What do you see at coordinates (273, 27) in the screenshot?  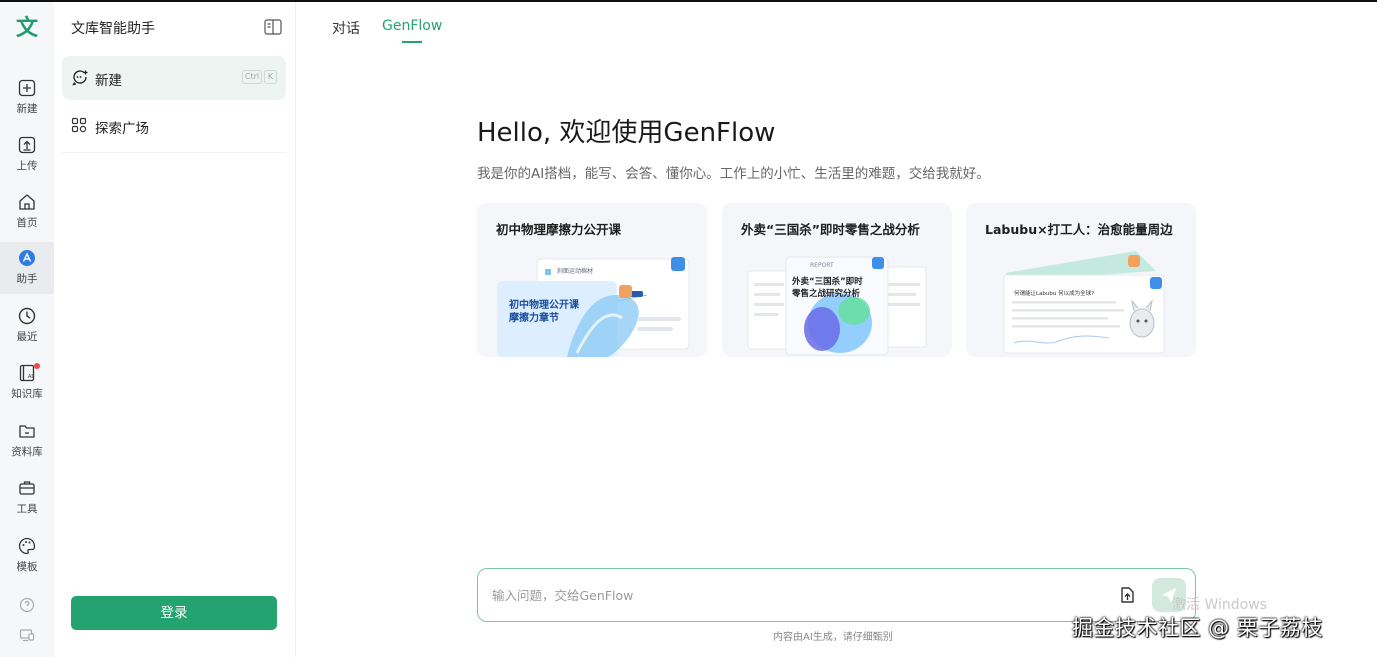 I see `sidebar-toggle-icon` at bounding box center [273, 27].